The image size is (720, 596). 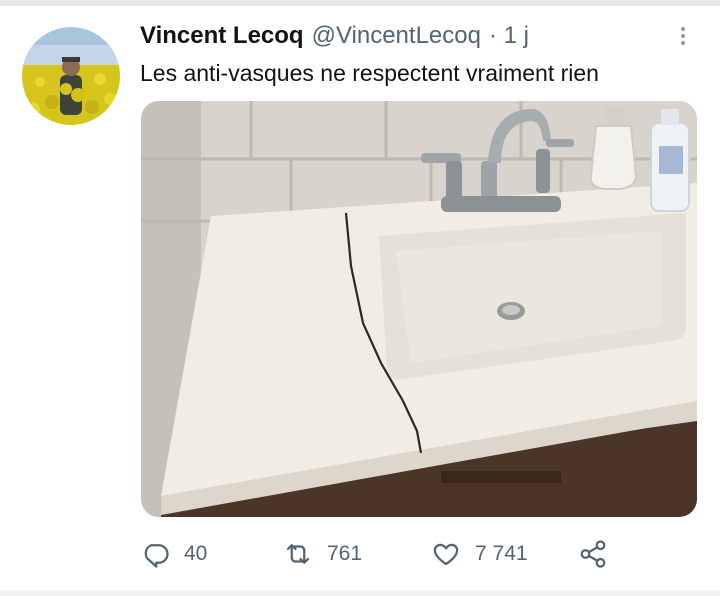 What do you see at coordinates (446, 554) in the screenshot?
I see `heart-icon` at bounding box center [446, 554].